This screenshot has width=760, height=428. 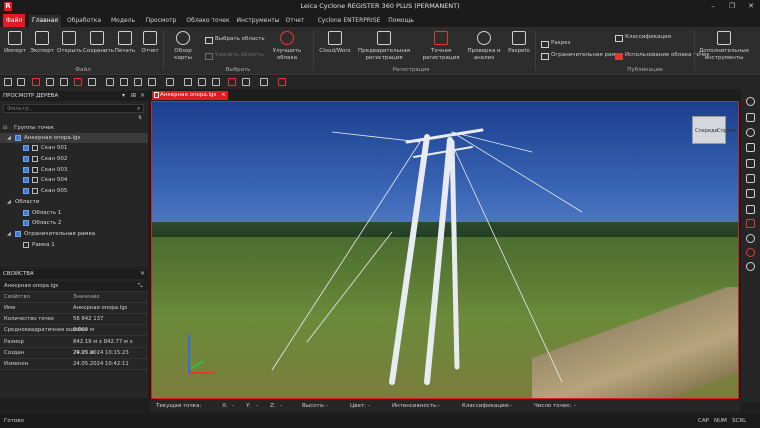 What do you see at coordinates (123, 21) in the screenshot?
I see `menu-model: Модель` at bounding box center [123, 21].